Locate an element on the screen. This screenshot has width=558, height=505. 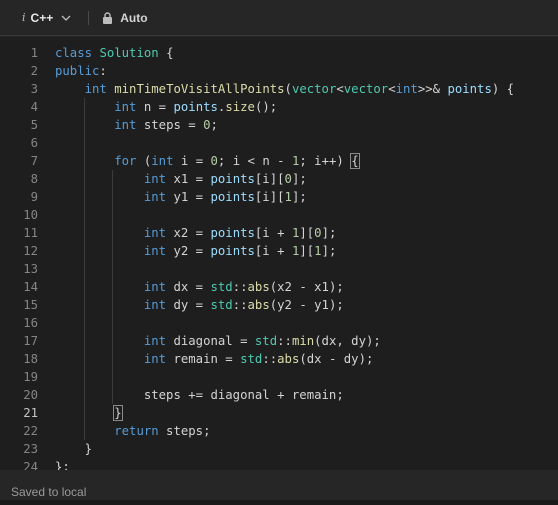
line-number: 14 is located at coordinates (30, 287).